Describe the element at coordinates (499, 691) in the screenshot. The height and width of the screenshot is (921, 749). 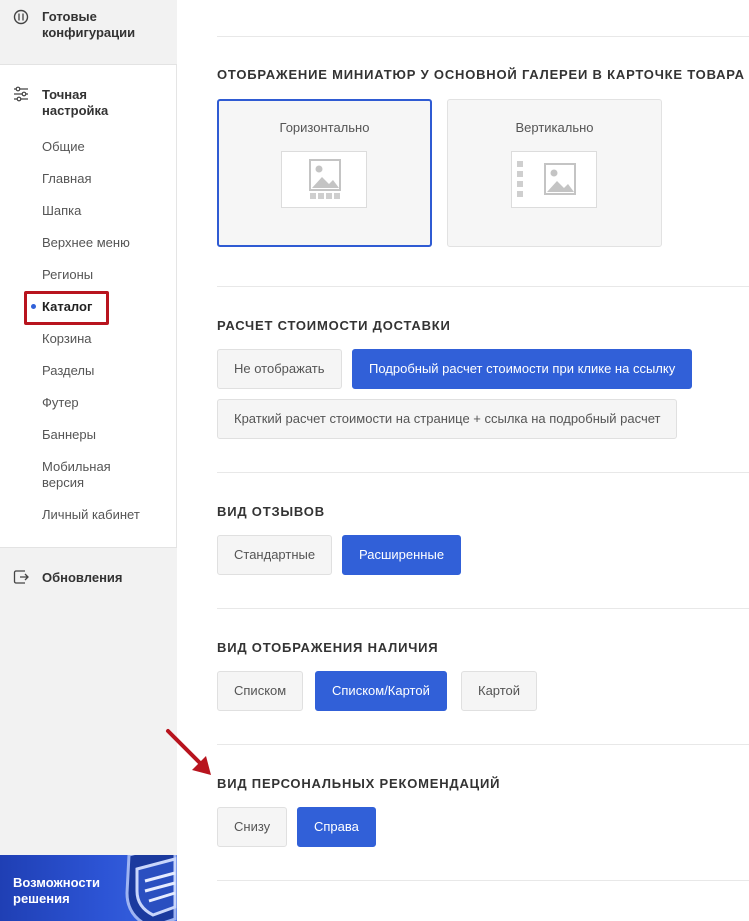
I see `availability-option-map-button: Картой` at that location.